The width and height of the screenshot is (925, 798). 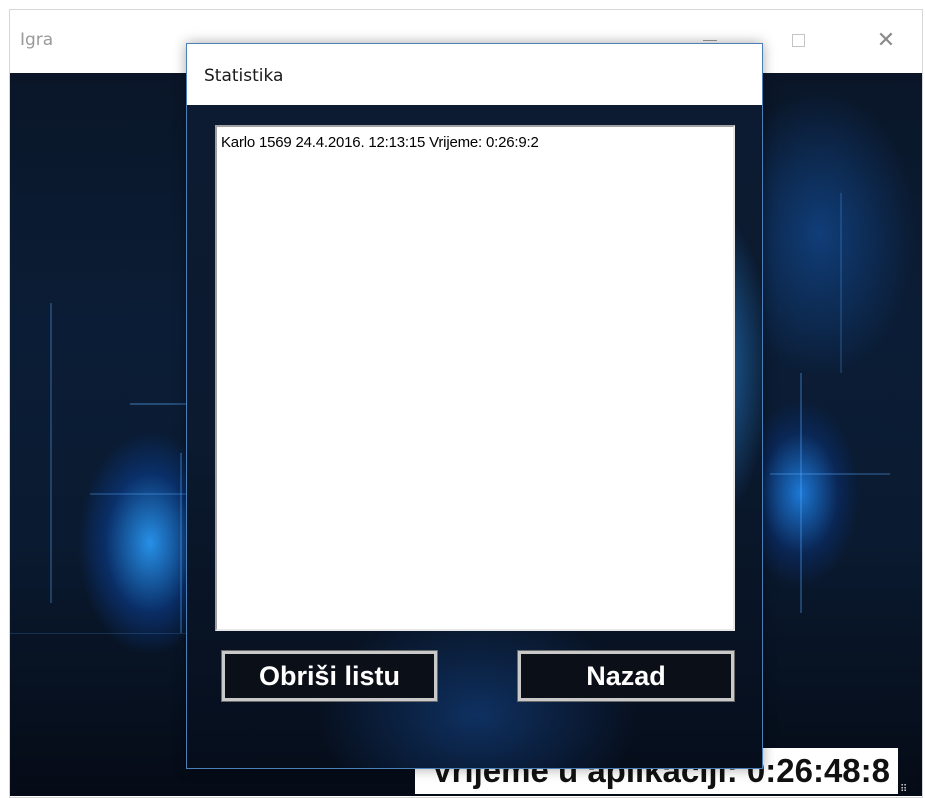 I want to click on maximize-icon, so click(x=798, y=40).